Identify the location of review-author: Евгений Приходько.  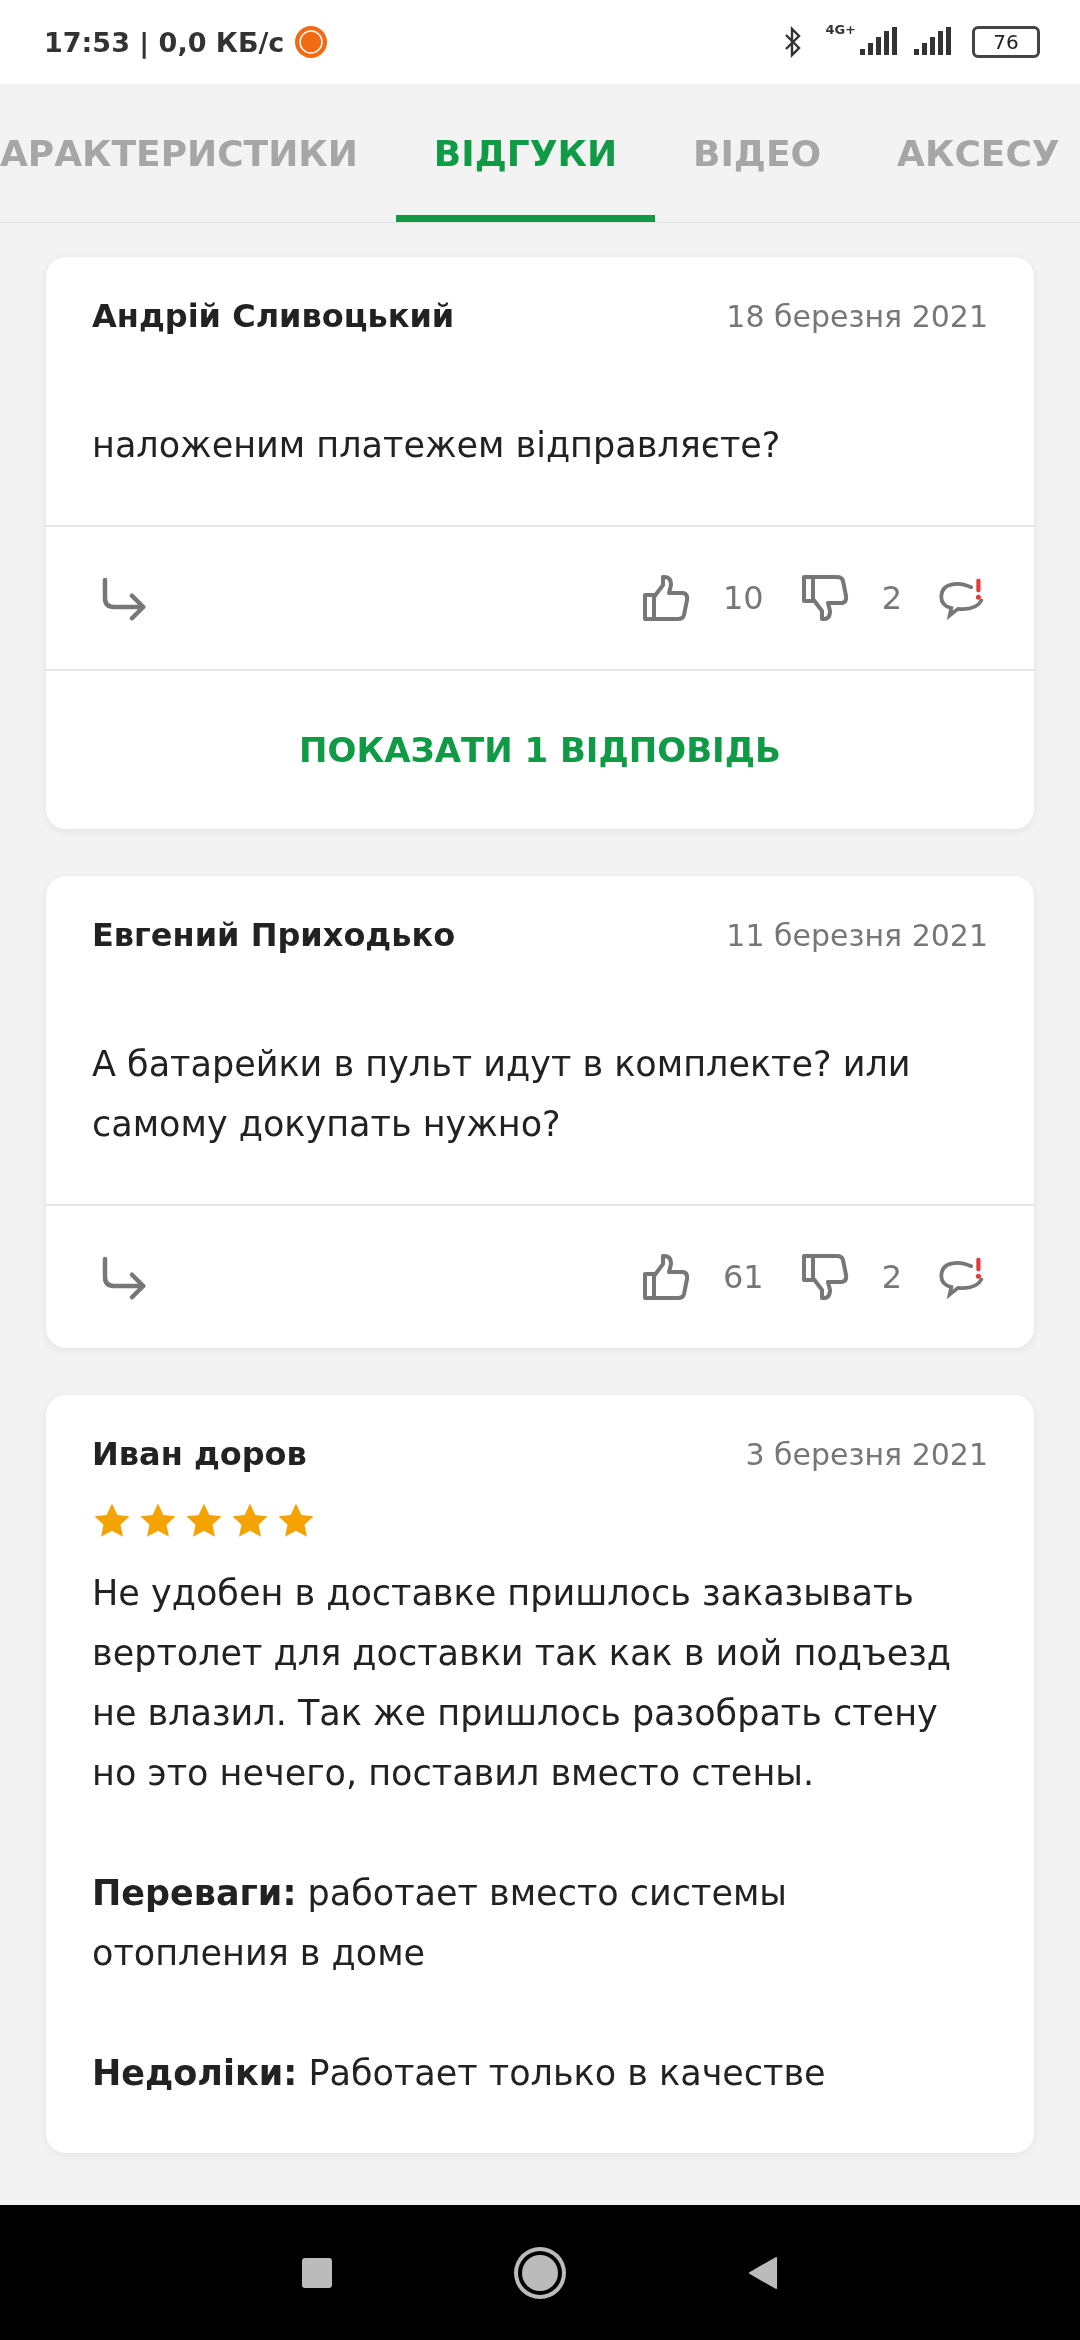
(274, 935).